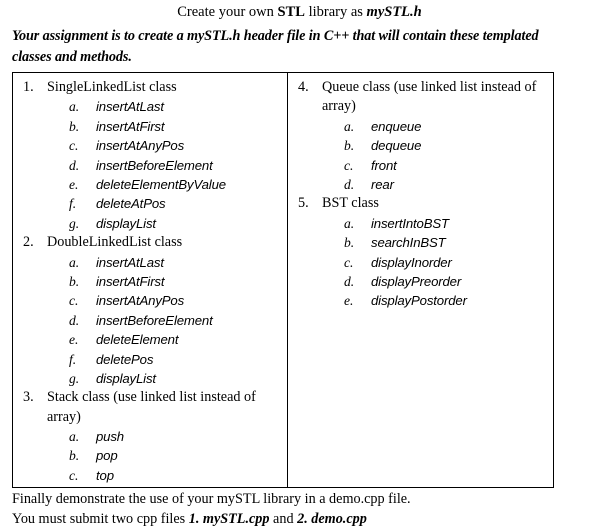 Image resolution: width=599 pixels, height=529 pixels. I want to click on method-item: b. dequeue, so click(446, 145).